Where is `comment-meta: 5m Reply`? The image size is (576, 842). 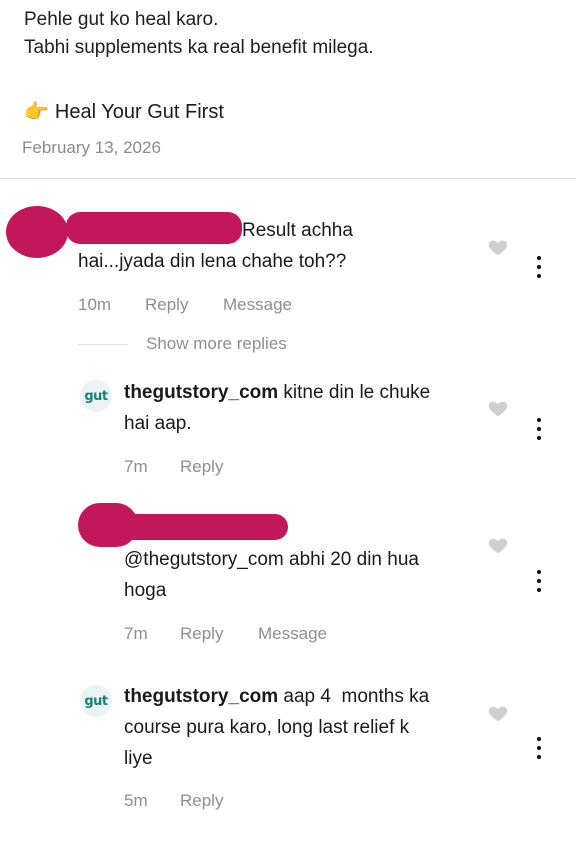
comment-meta: 5m Reply is located at coordinates (173, 801).